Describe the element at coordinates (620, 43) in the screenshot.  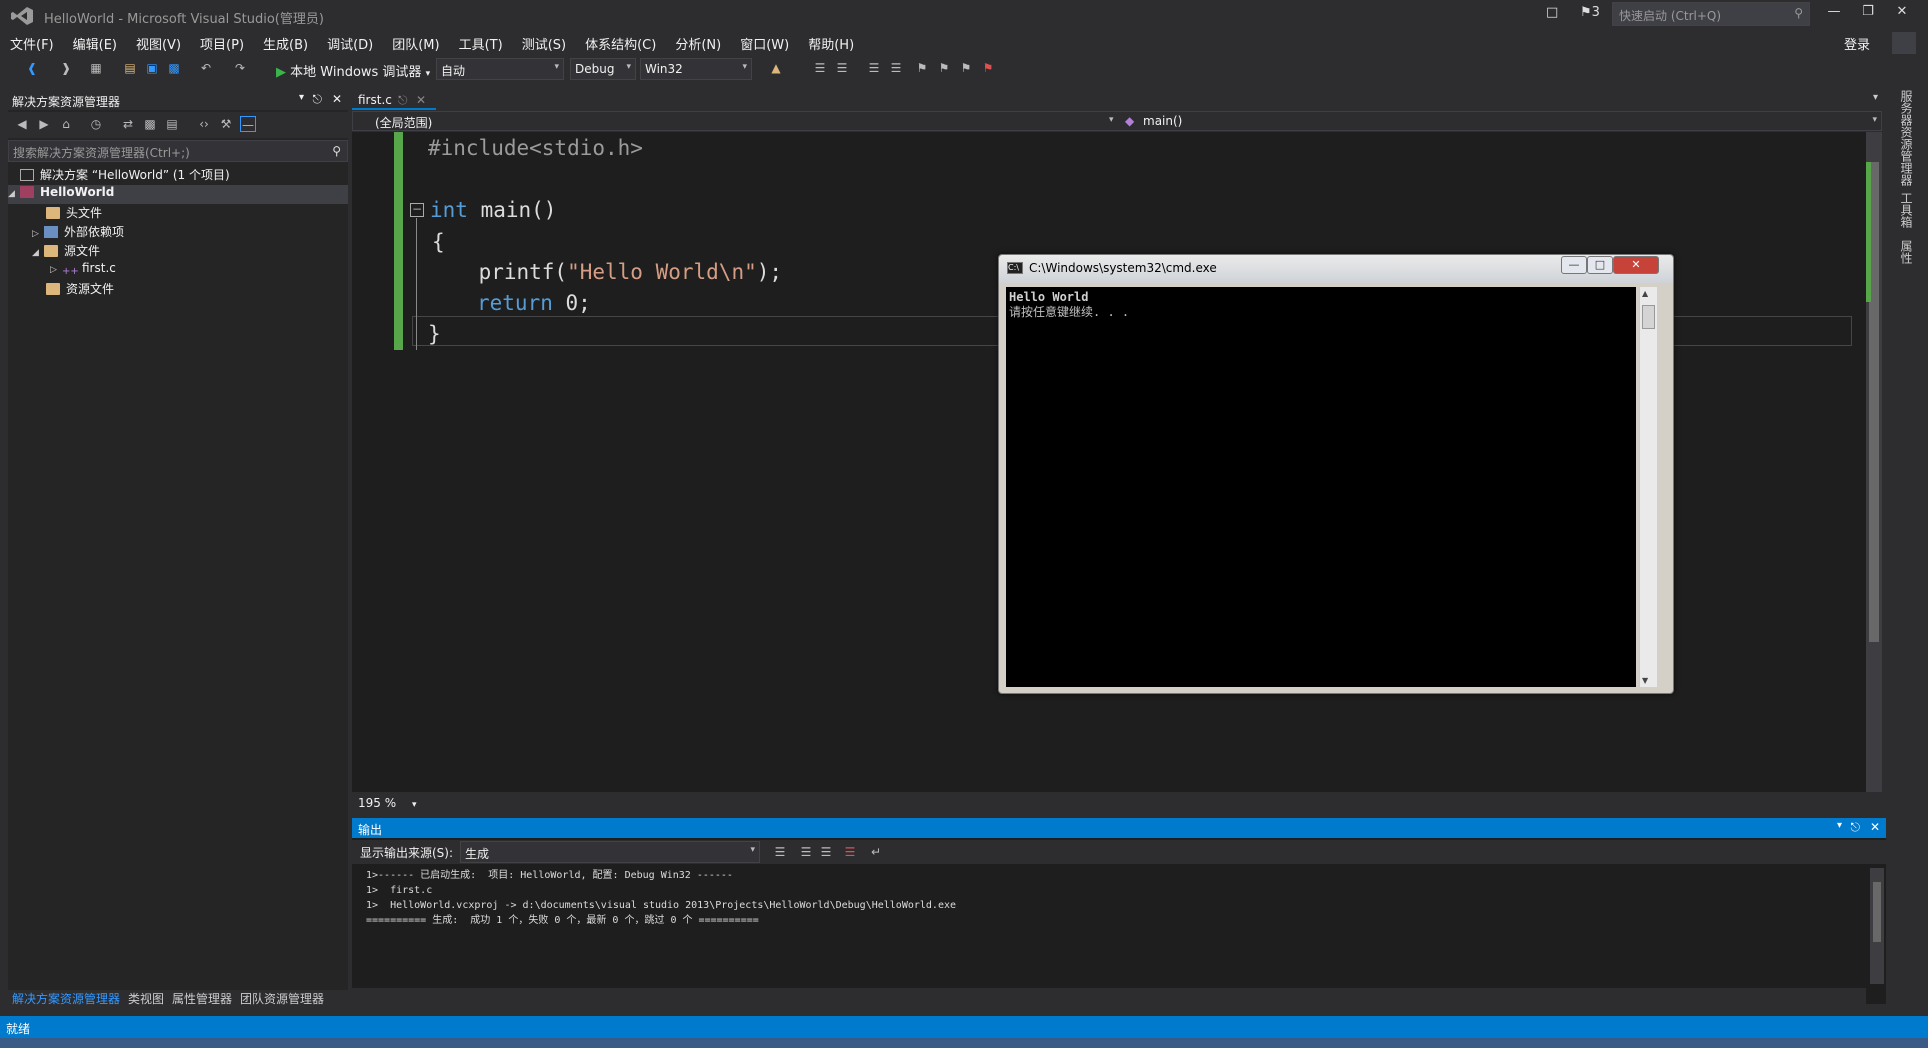
I see `menu-architecture: 体系结构(C)` at that location.